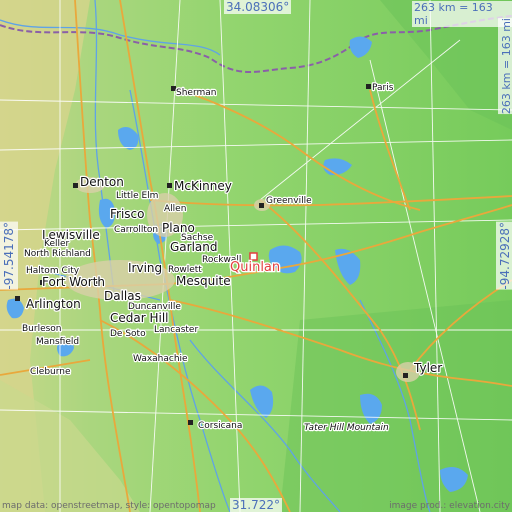  Describe the element at coordinates (462, 14) in the screenshot. I see `scale-top: 263 km = 163 mi` at that location.